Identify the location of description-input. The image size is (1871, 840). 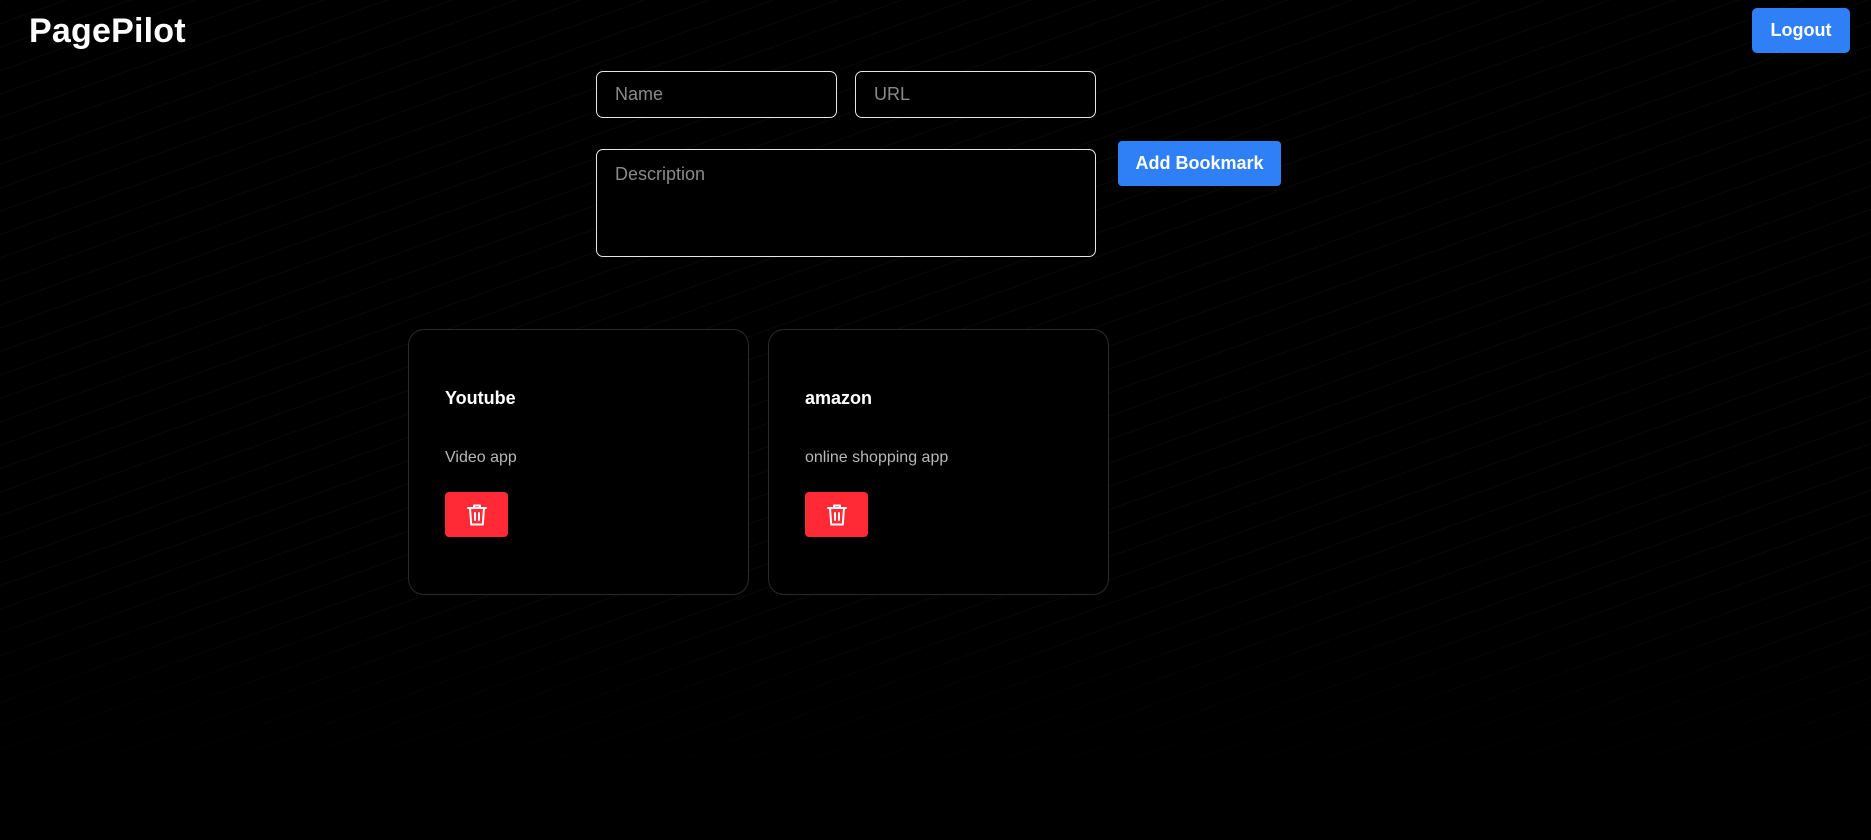
(846, 203).